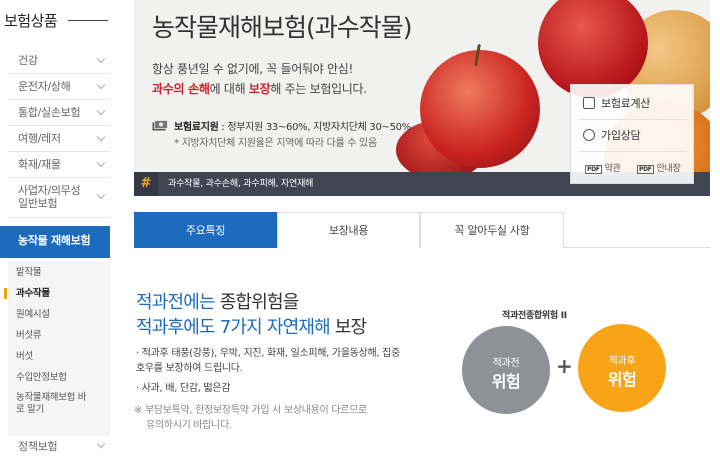 The image size is (720, 462). Describe the element at coordinates (88, 20) in the screenshot. I see `sidebar-title-divider` at that location.